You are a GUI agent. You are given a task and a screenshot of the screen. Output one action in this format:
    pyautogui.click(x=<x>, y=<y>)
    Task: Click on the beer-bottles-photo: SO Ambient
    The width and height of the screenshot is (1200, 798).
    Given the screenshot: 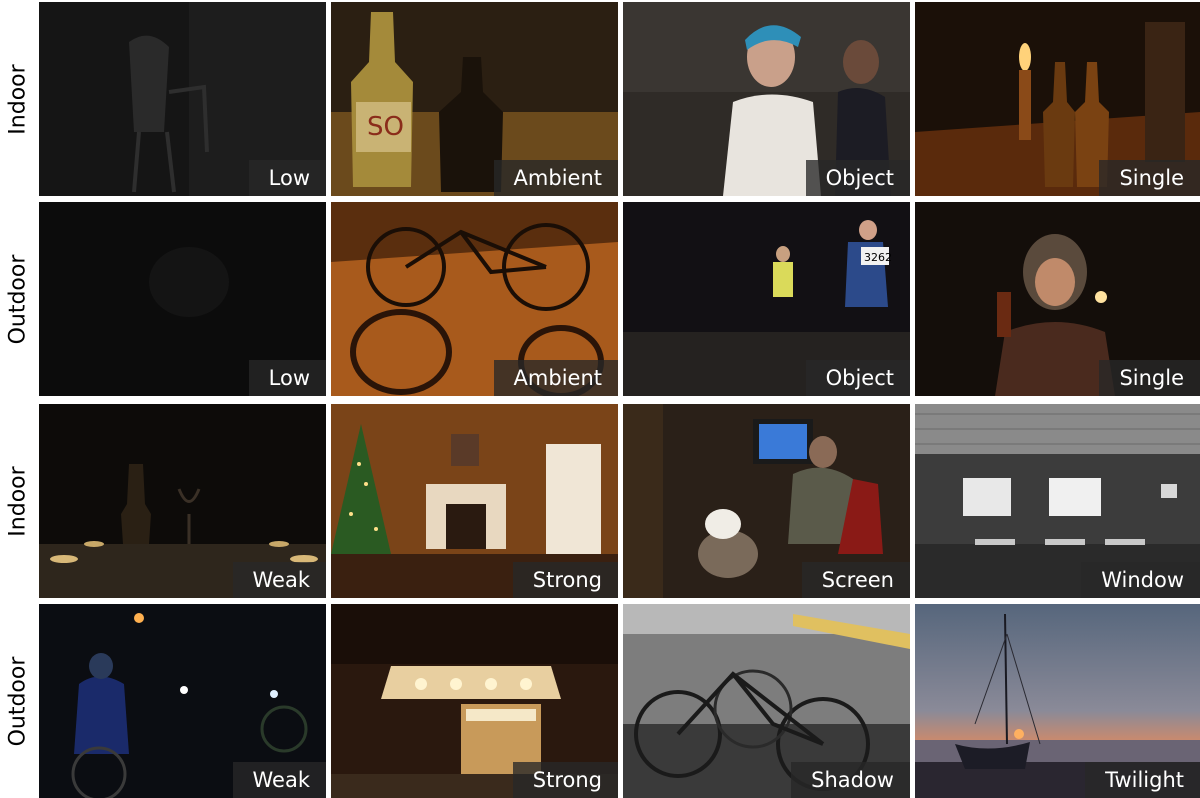 What is the action you would take?
    pyautogui.click(x=474, y=99)
    